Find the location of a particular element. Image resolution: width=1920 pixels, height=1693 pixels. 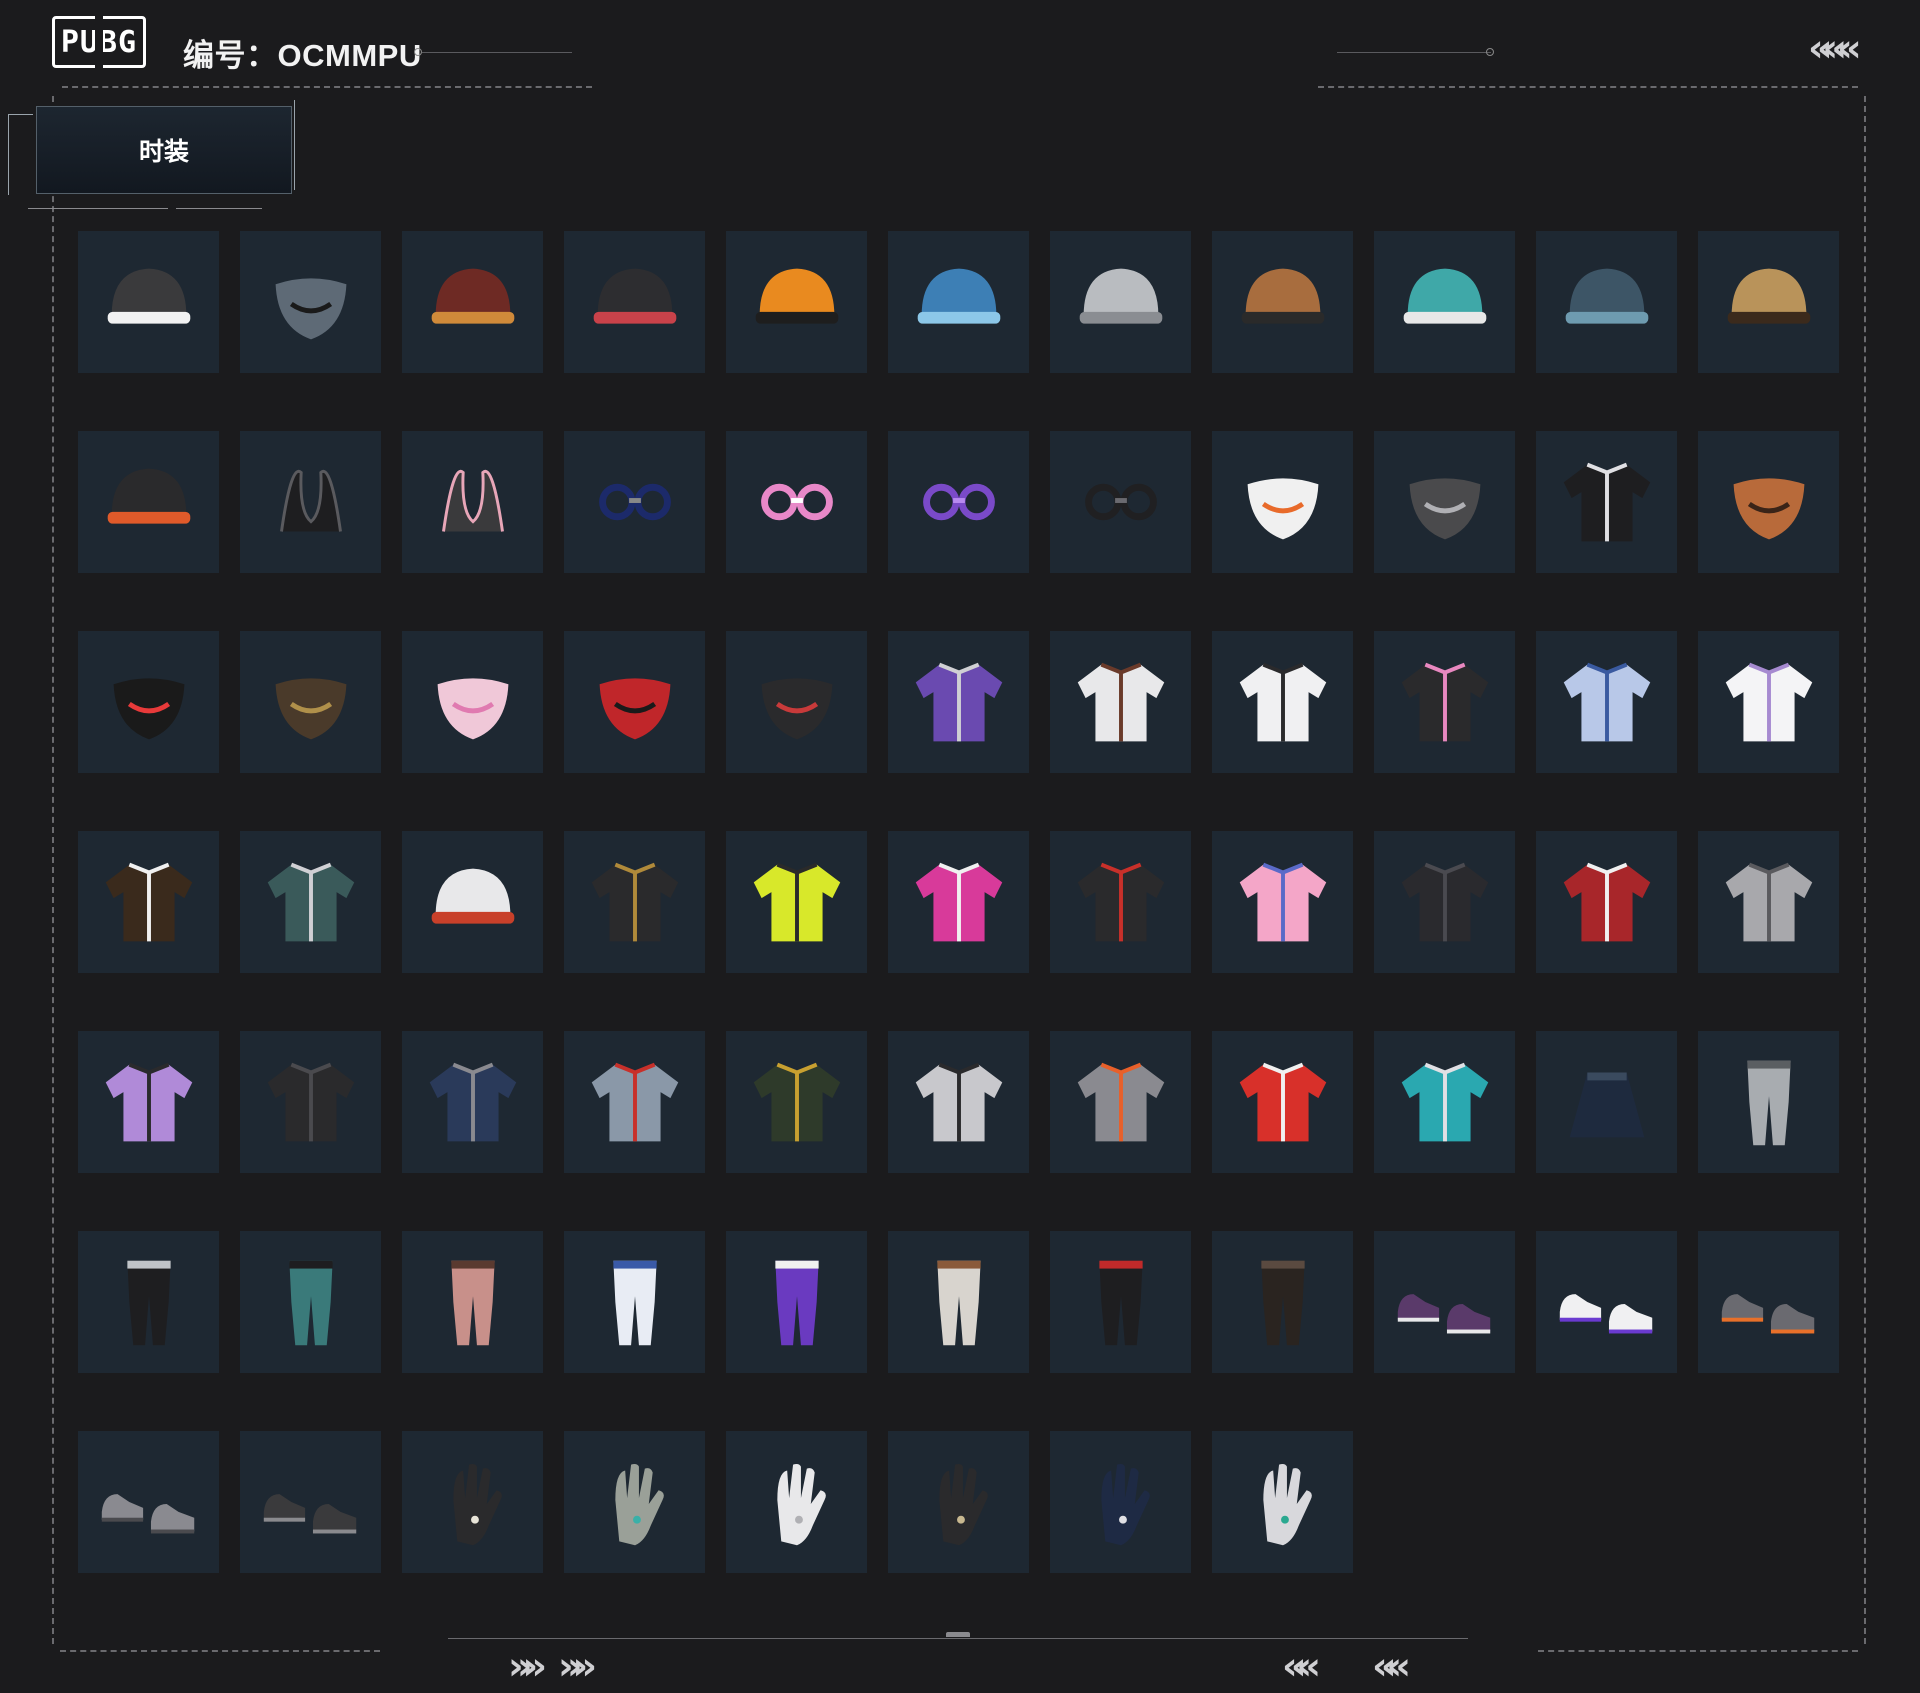

logo-text: PUBG is located at coordinates (99, 42).